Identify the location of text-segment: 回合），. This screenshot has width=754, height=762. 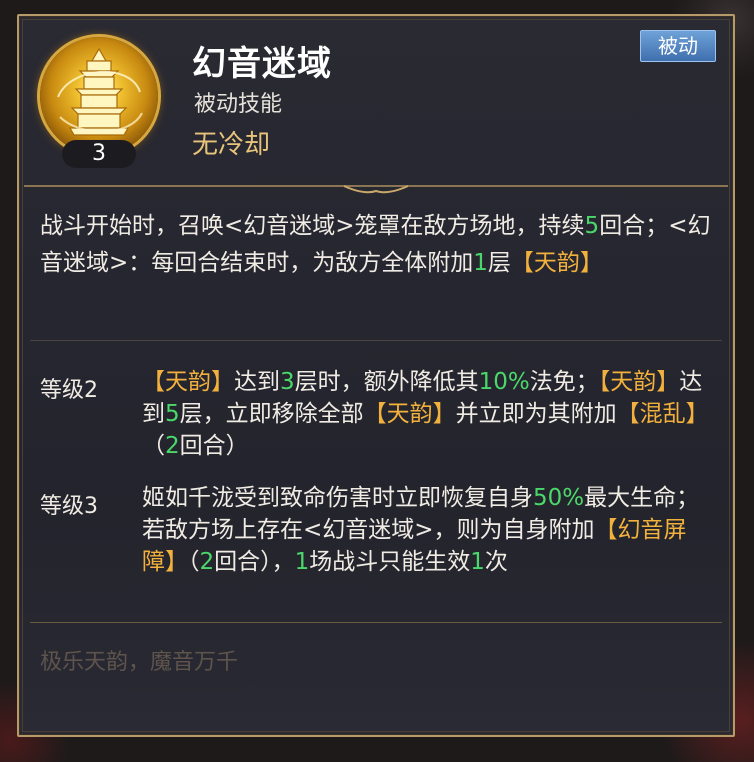
(254, 562).